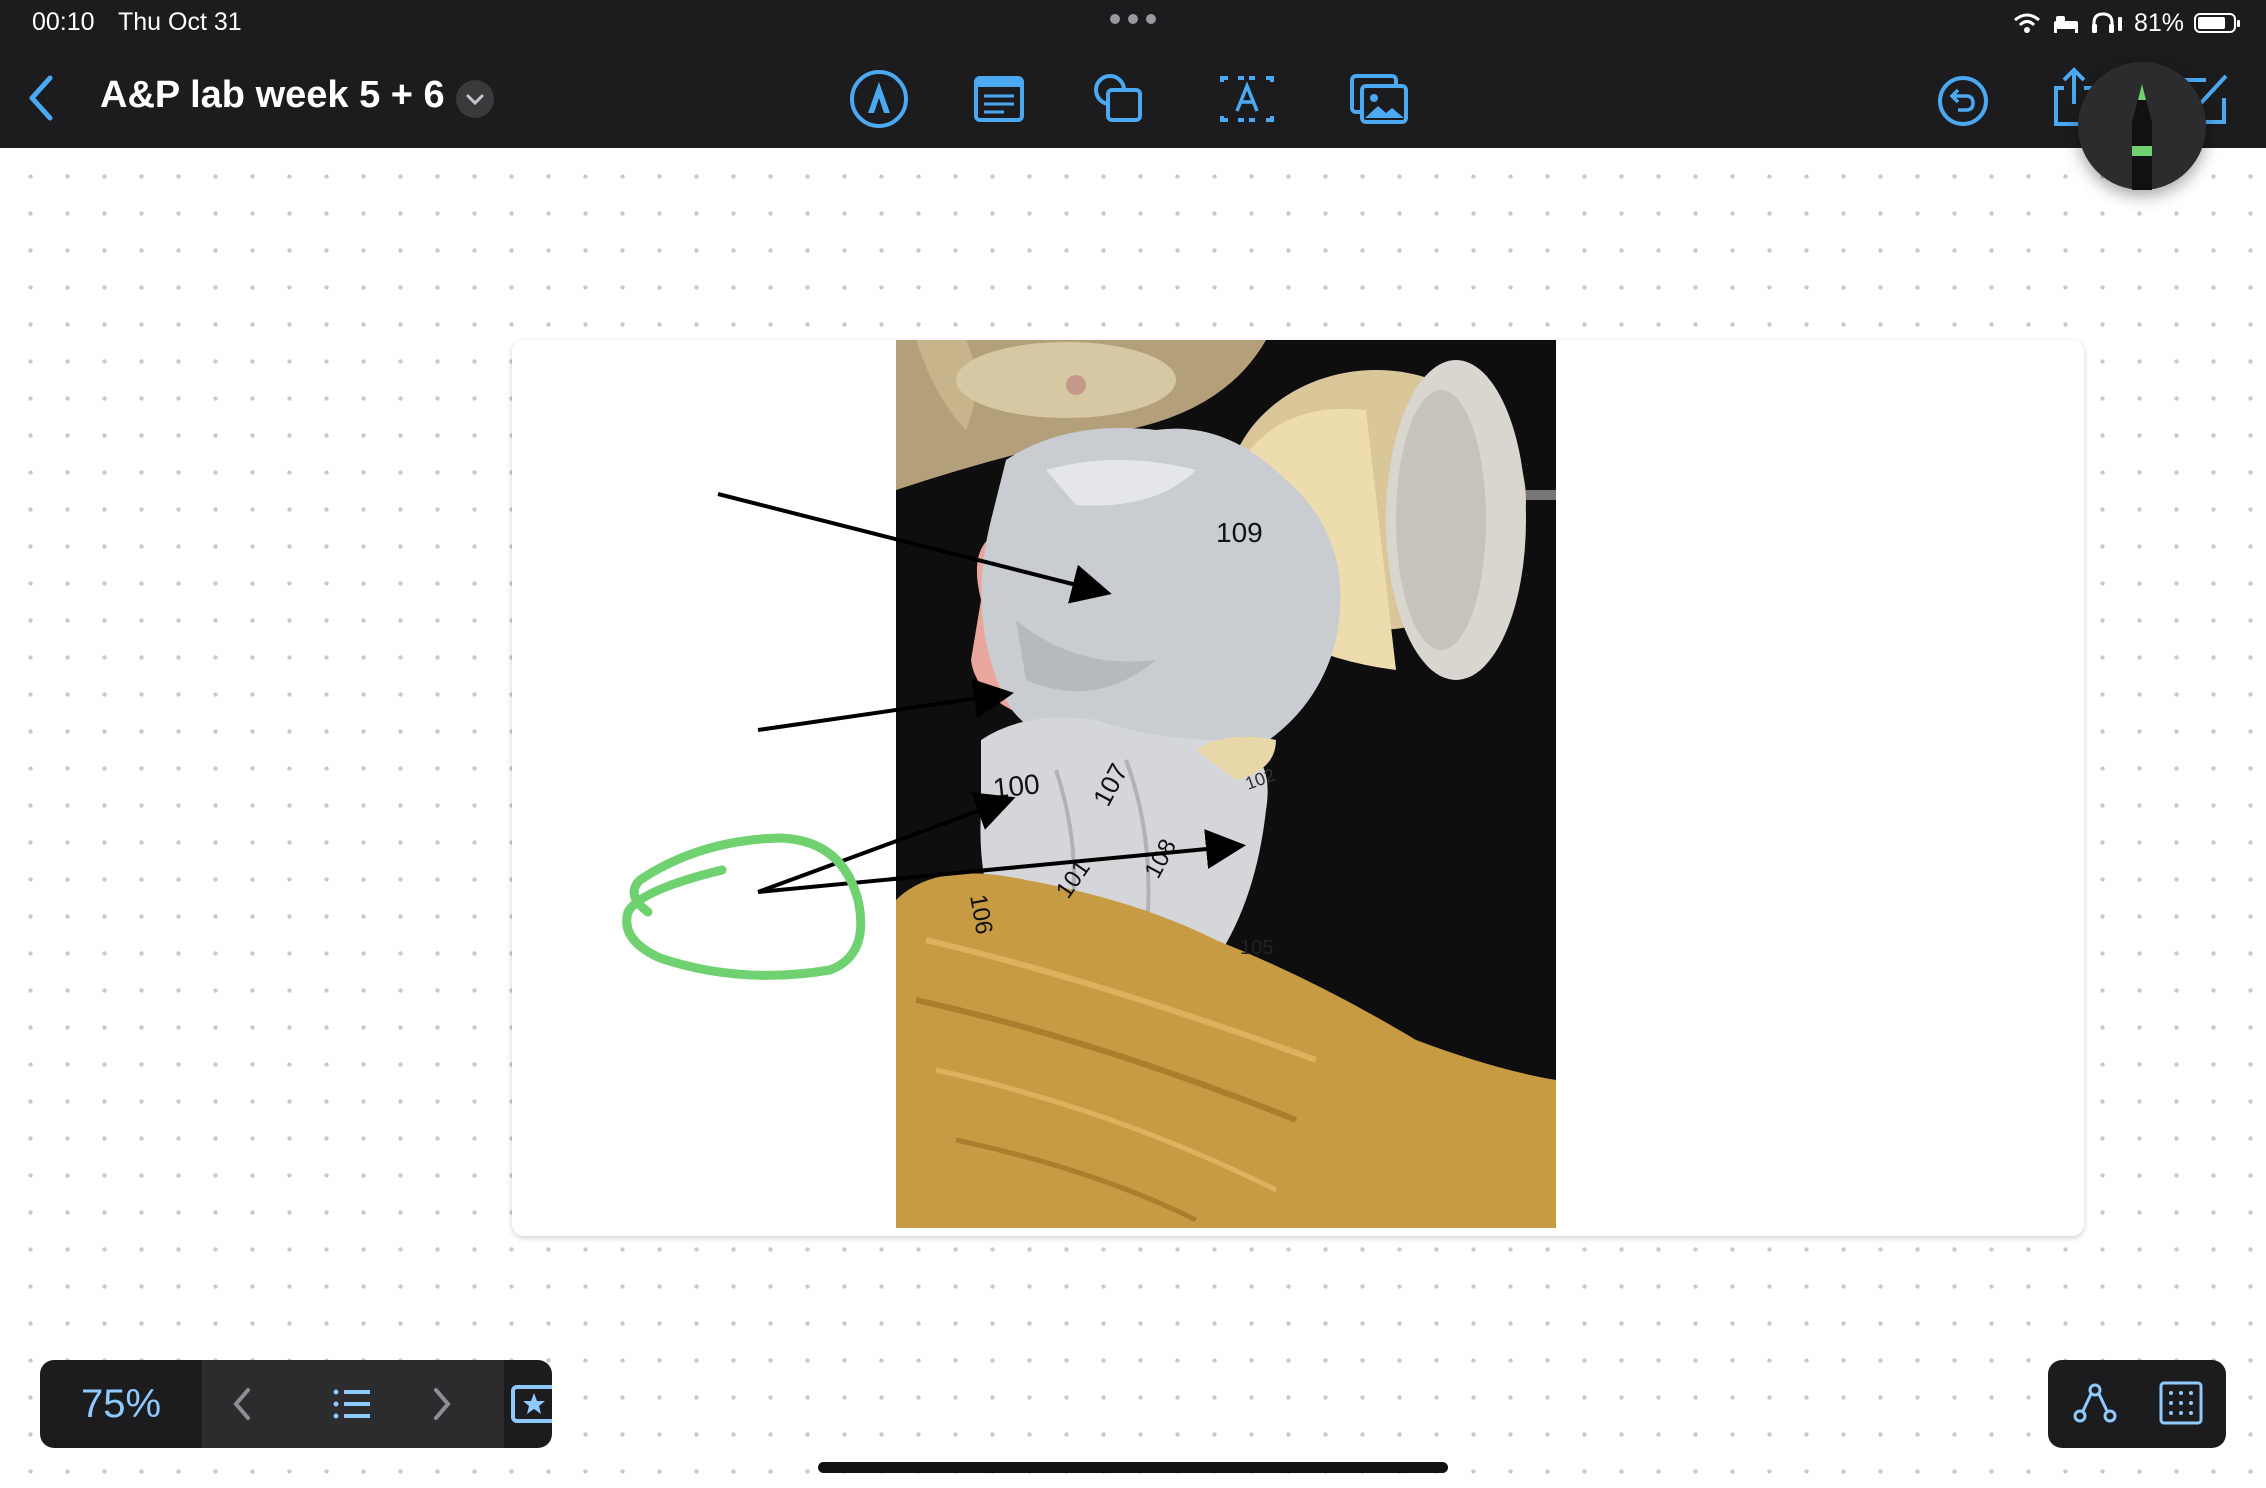 Image resolution: width=2266 pixels, height=1488 pixels. What do you see at coordinates (2065, 24) in the screenshot?
I see `sleep-mode-icon` at bounding box center [2065, 24].